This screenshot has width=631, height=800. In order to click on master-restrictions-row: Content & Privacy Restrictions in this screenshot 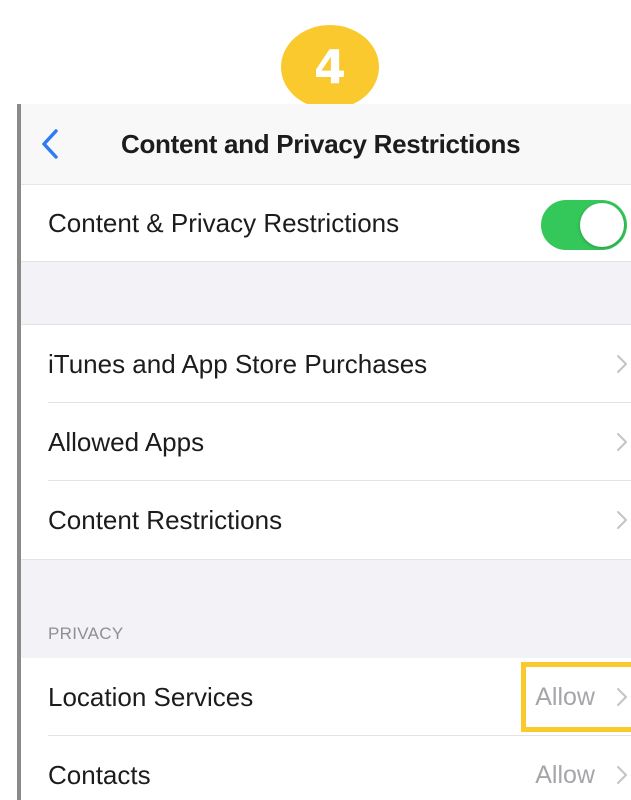, I will do `click(326, 223)`.